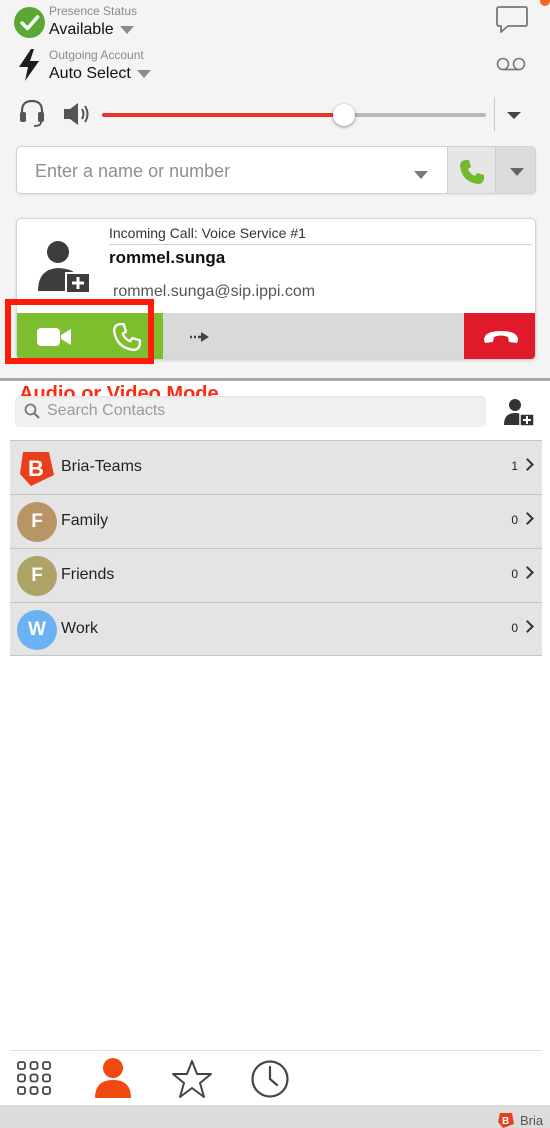 The height and width of the screenshot is (1128, 550). What do you see at coordinates (81, 29) in the screenshot?
I see `presence-status-value: Available` at bounding box center [81, 29].